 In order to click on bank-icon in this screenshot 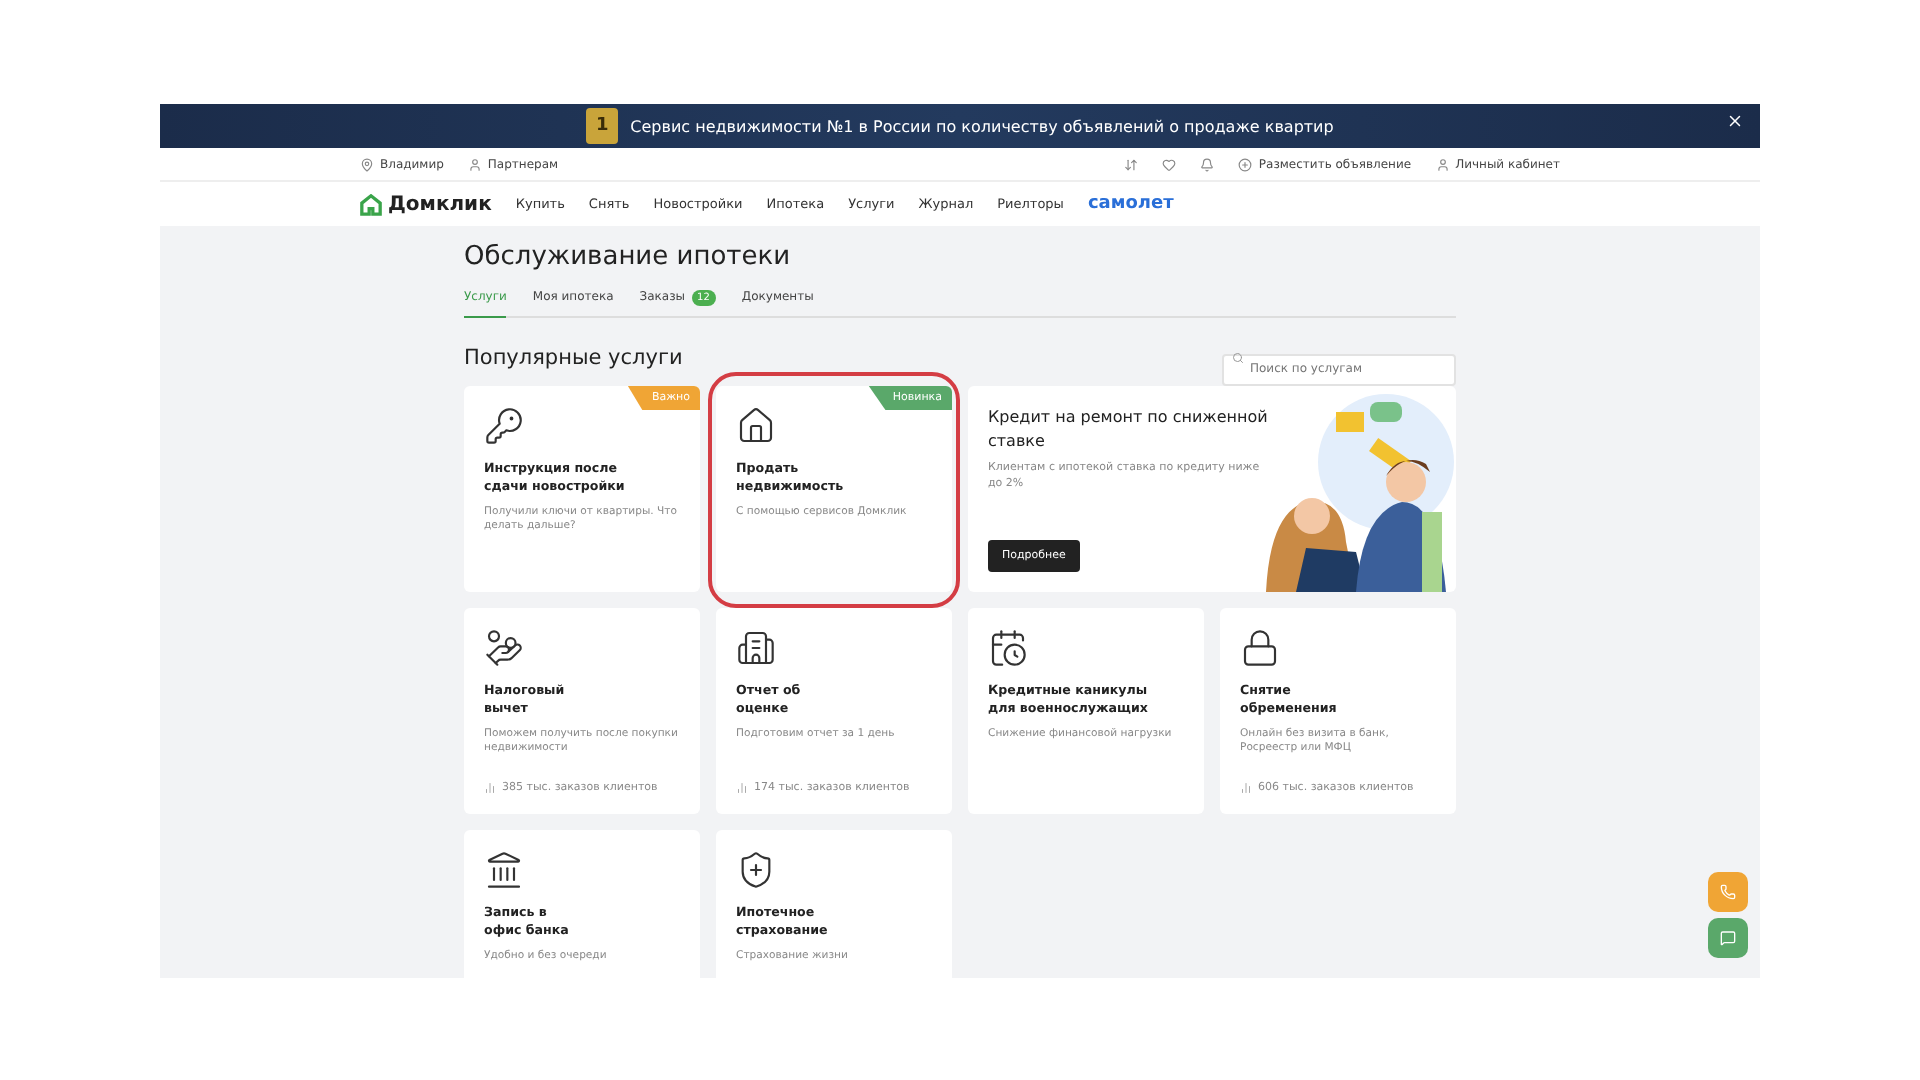, I will do `click(504, 870)`.